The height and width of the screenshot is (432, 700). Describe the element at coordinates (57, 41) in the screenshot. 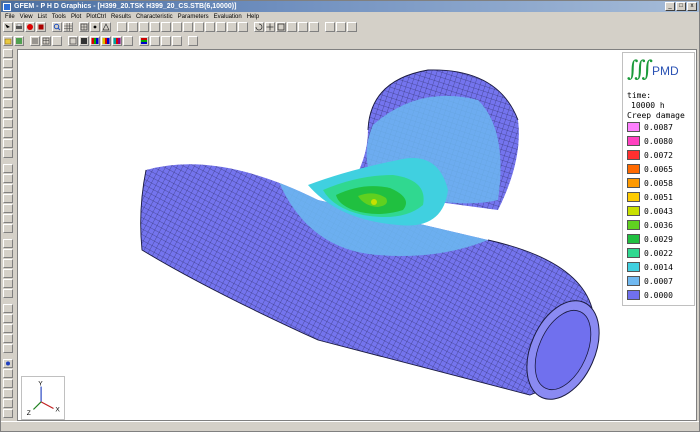

I see `layers-icon` at that location.